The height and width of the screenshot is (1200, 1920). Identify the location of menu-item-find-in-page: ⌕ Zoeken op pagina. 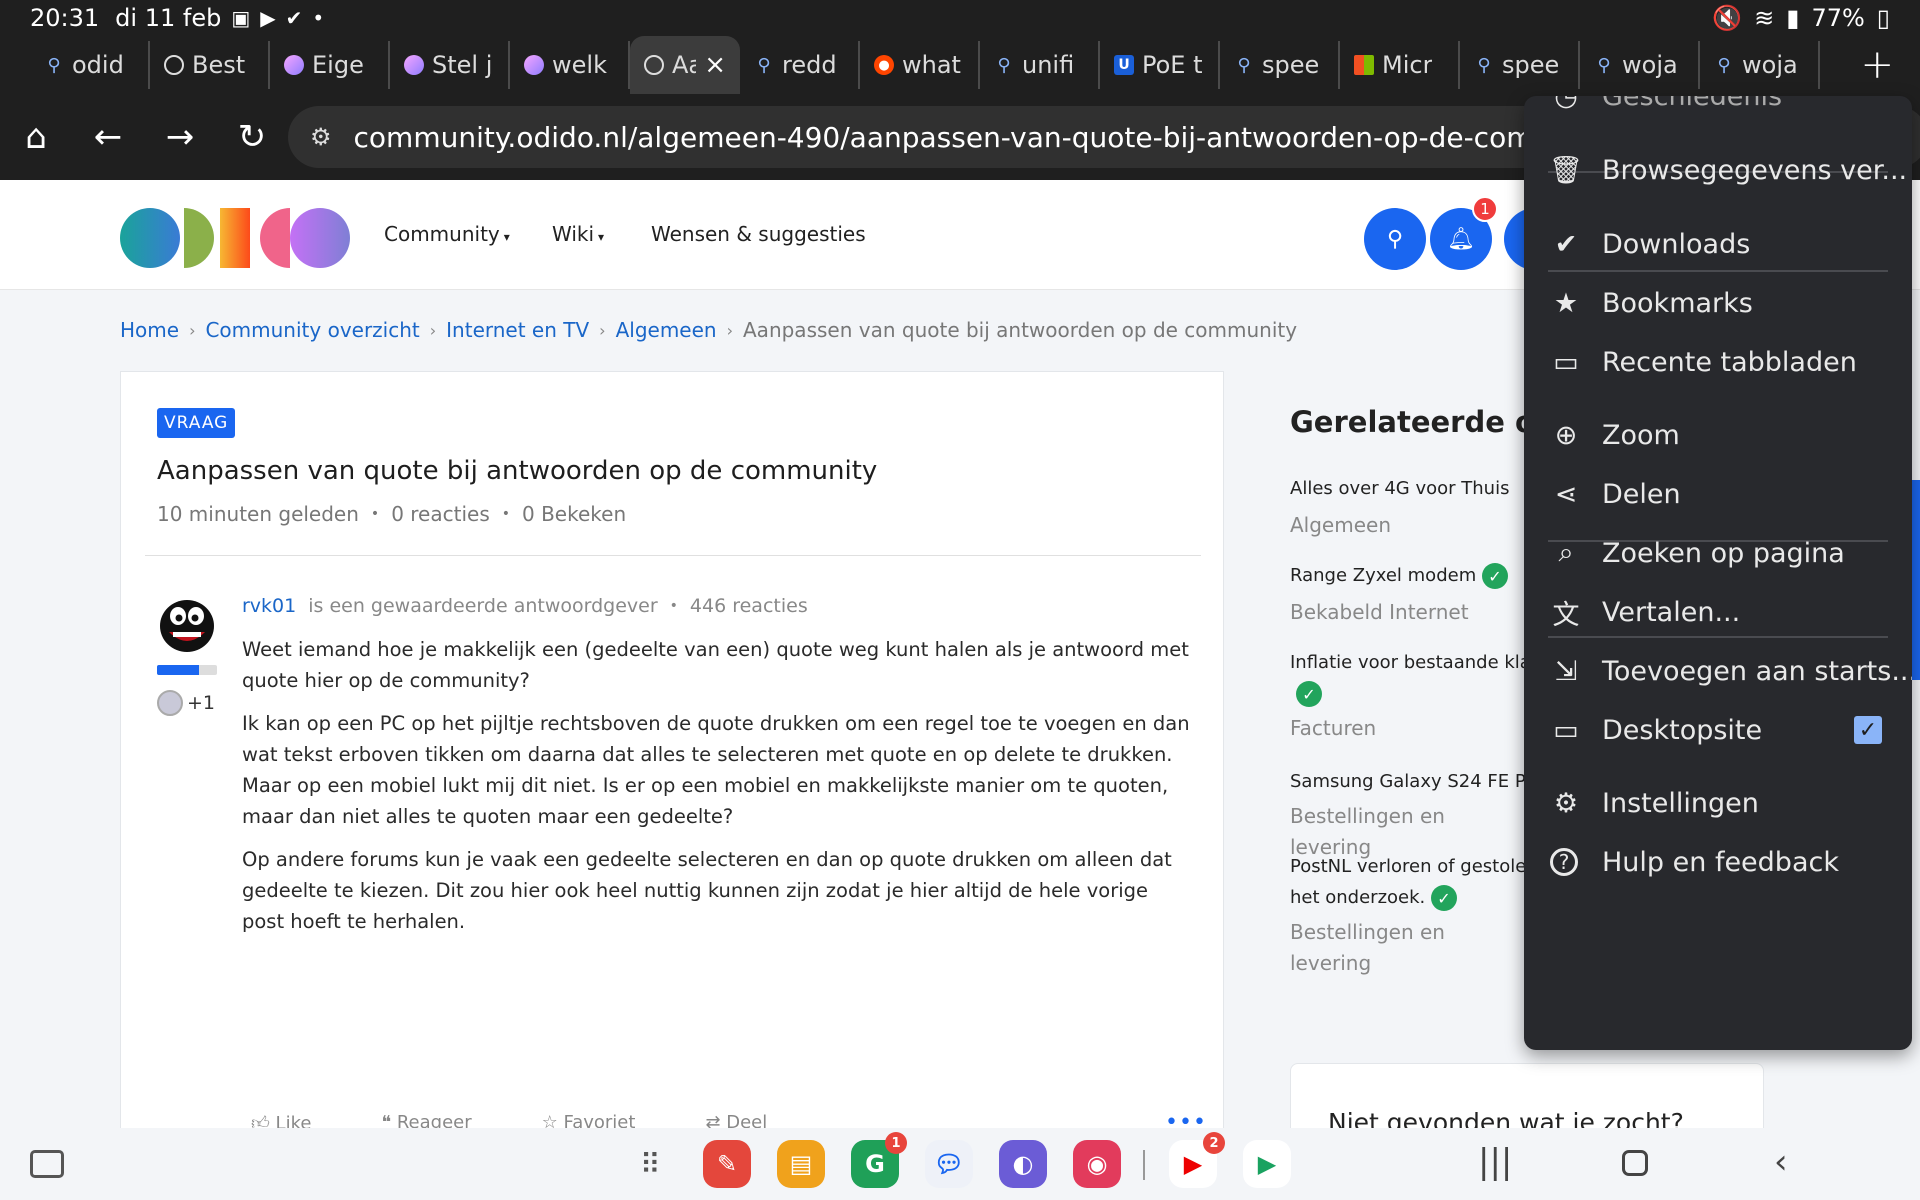
(1718, 553).